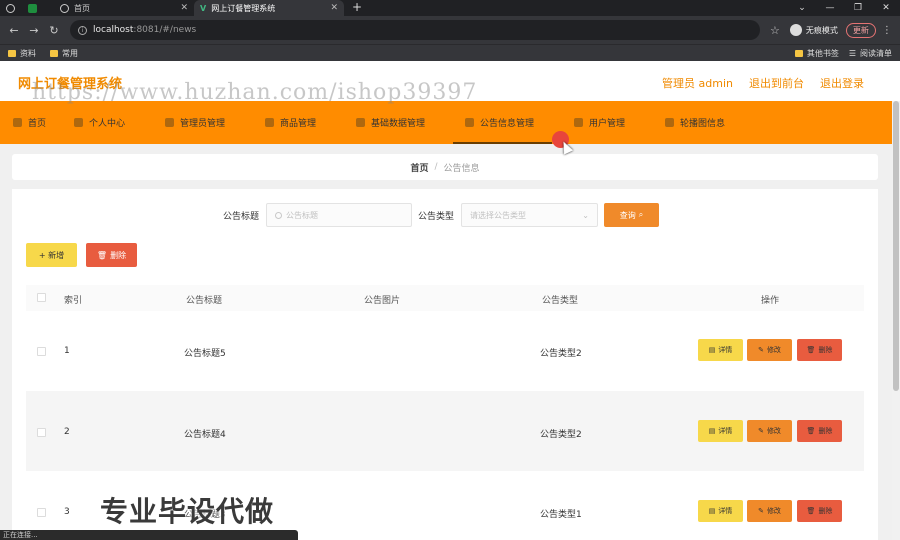 Image resolution: width=900 pixels, height=540 pixels. Describe the element at coordinates (712, 350) in the screenshot. I see `doc-icon: ▤` at that location.